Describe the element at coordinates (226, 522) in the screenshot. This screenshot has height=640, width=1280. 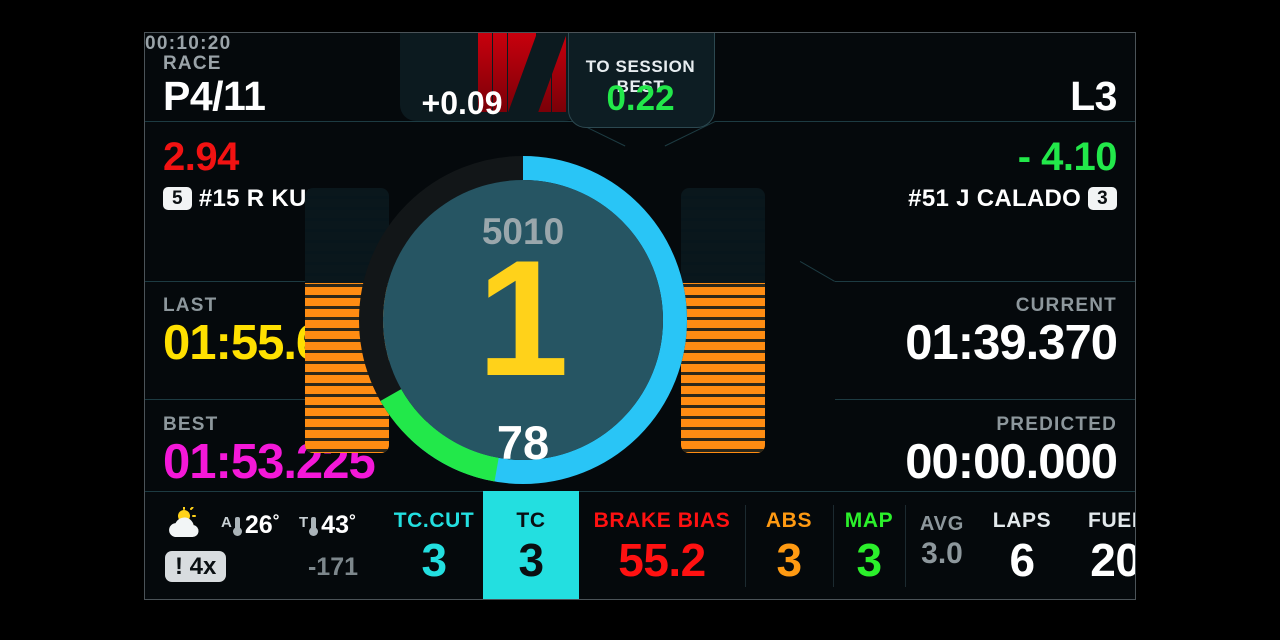
I see `air-temp-prefix: A` at that location.